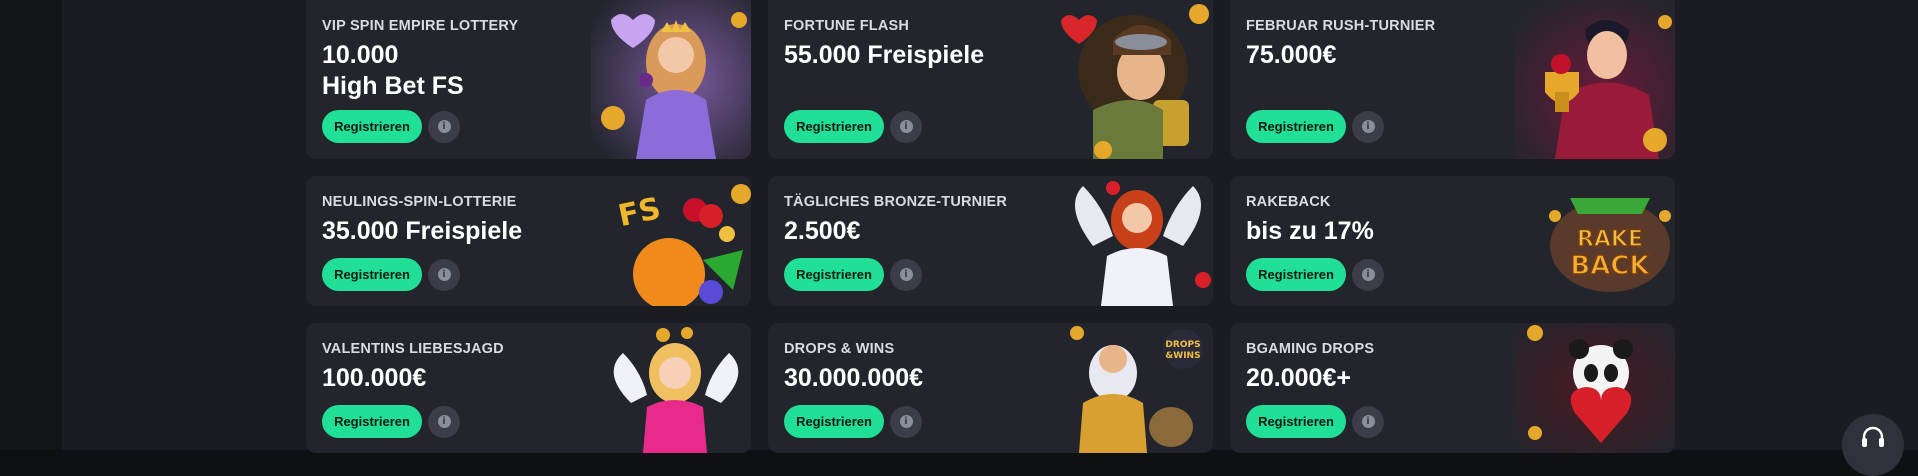  What do you see at coordinates (1298, 378) in the screenshot?
I see `card-prize: 20.000€+` at bounding box center [1298, 378].